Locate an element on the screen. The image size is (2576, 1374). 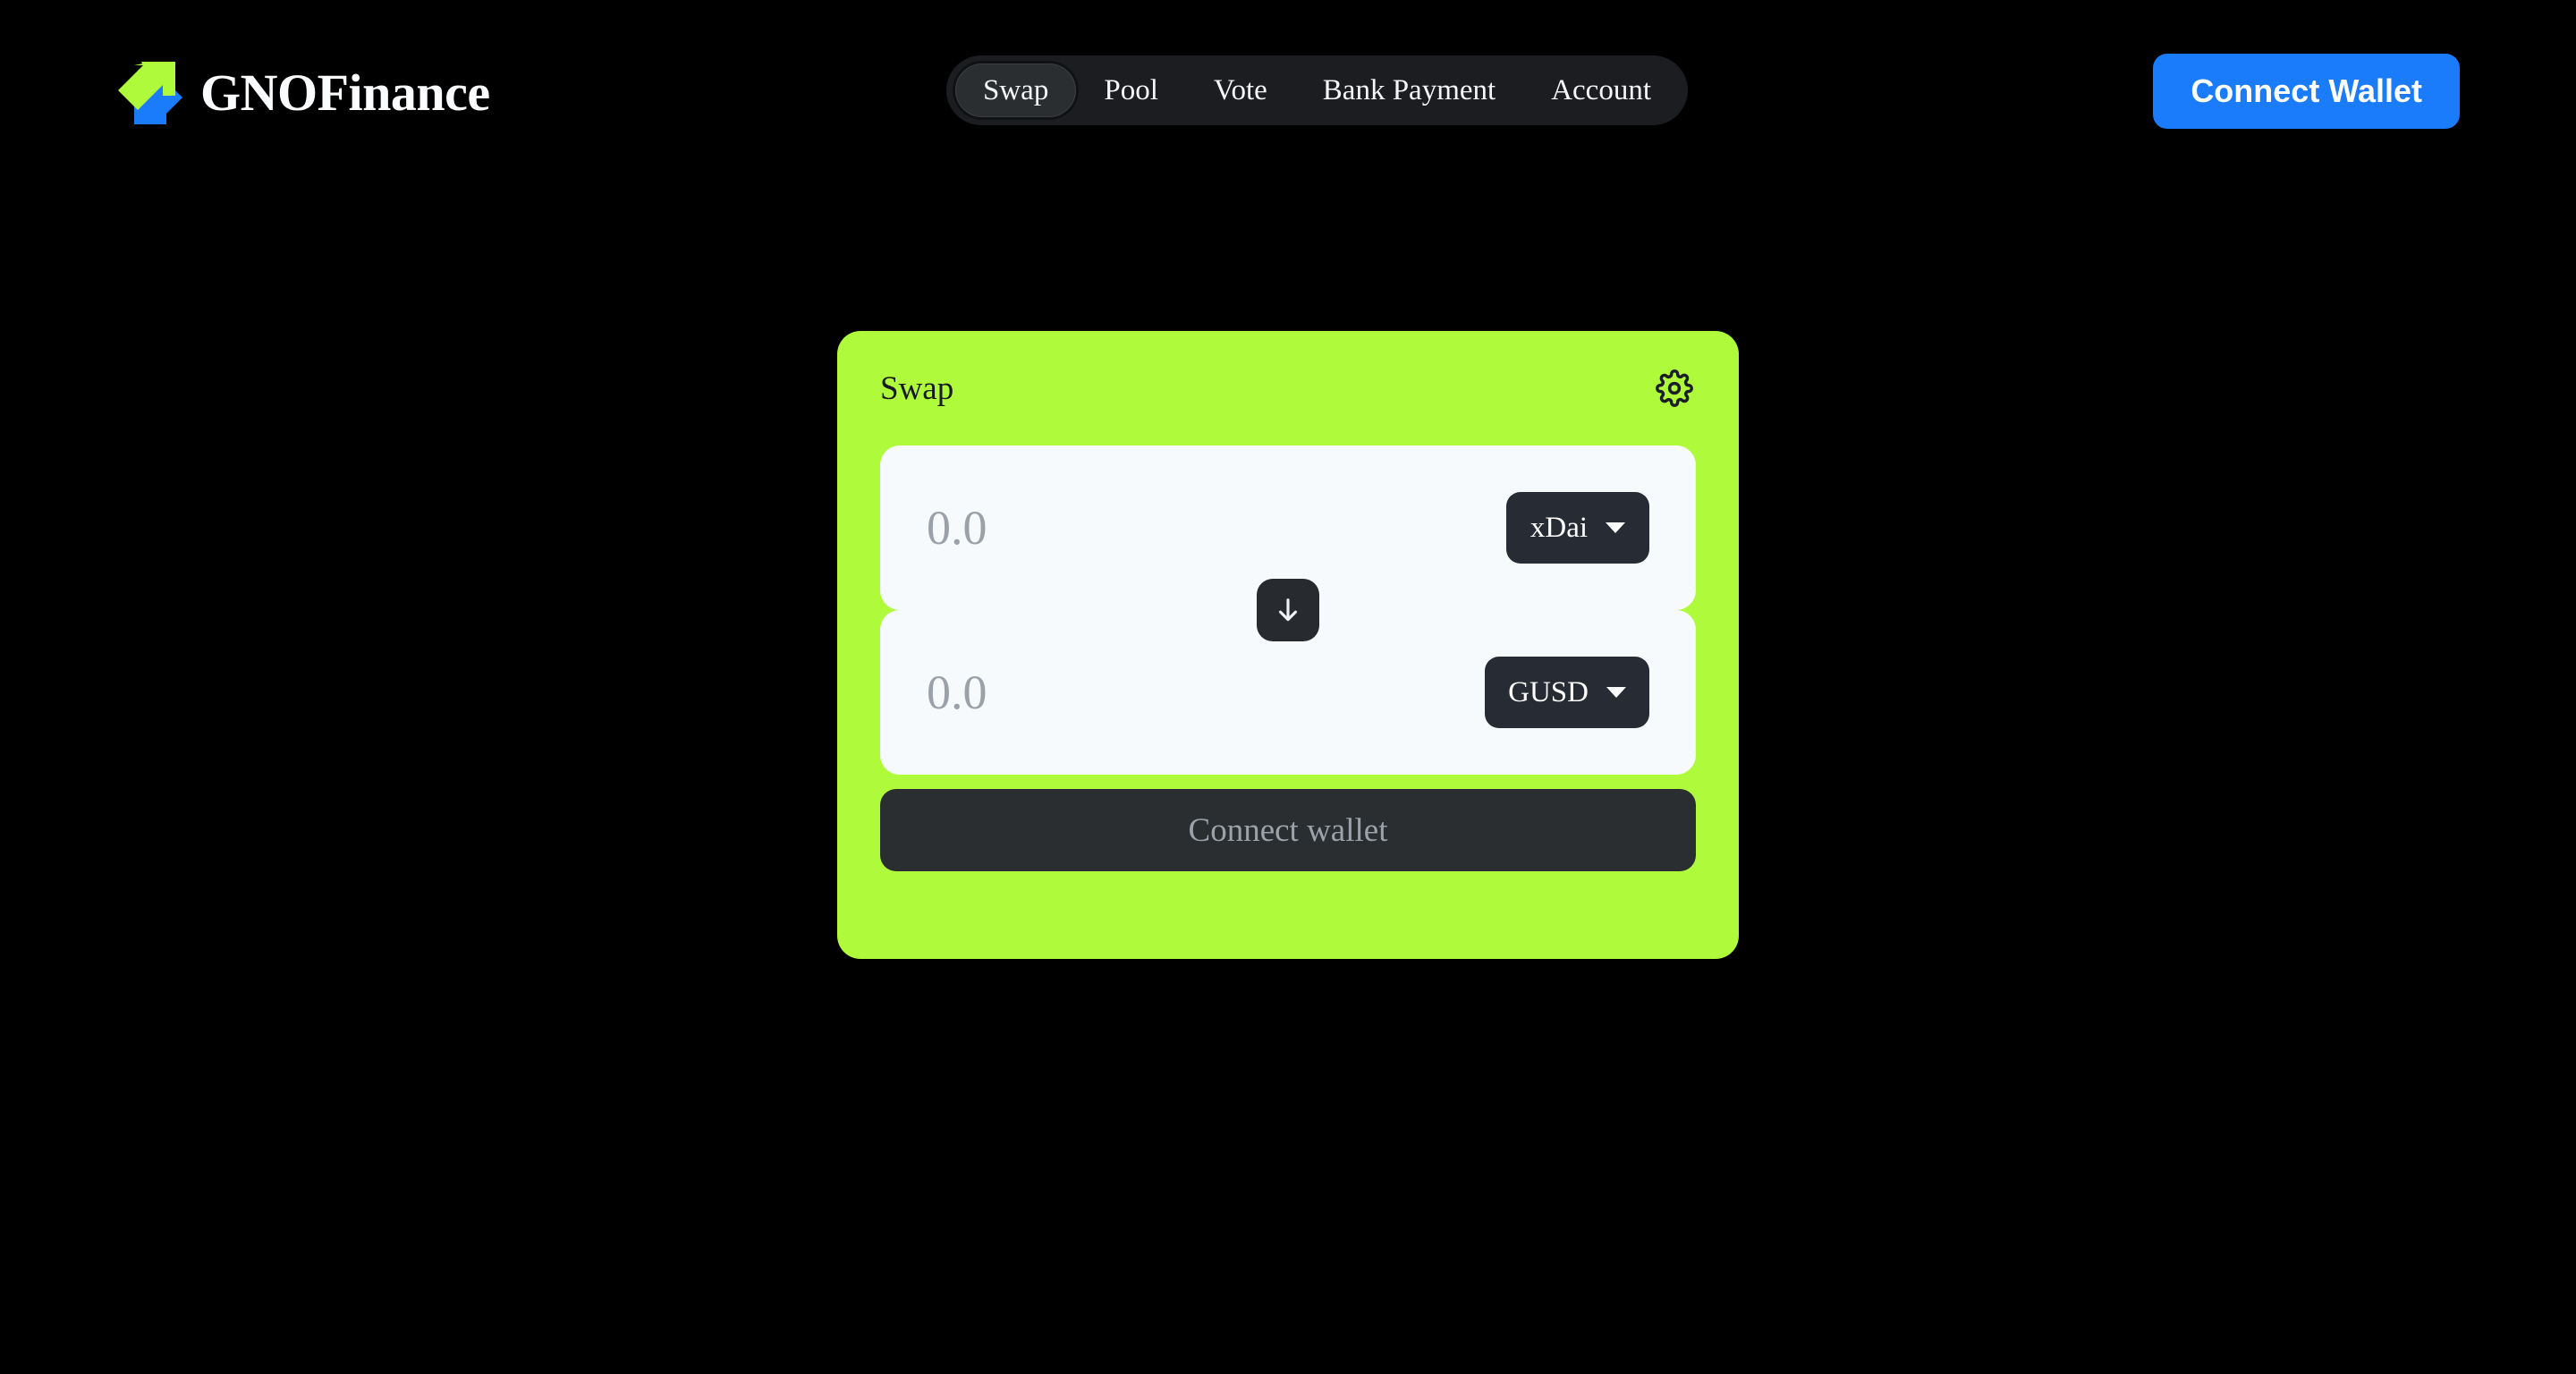
swap-rows: xDai GUSD is located at coordinates (1288, 610).